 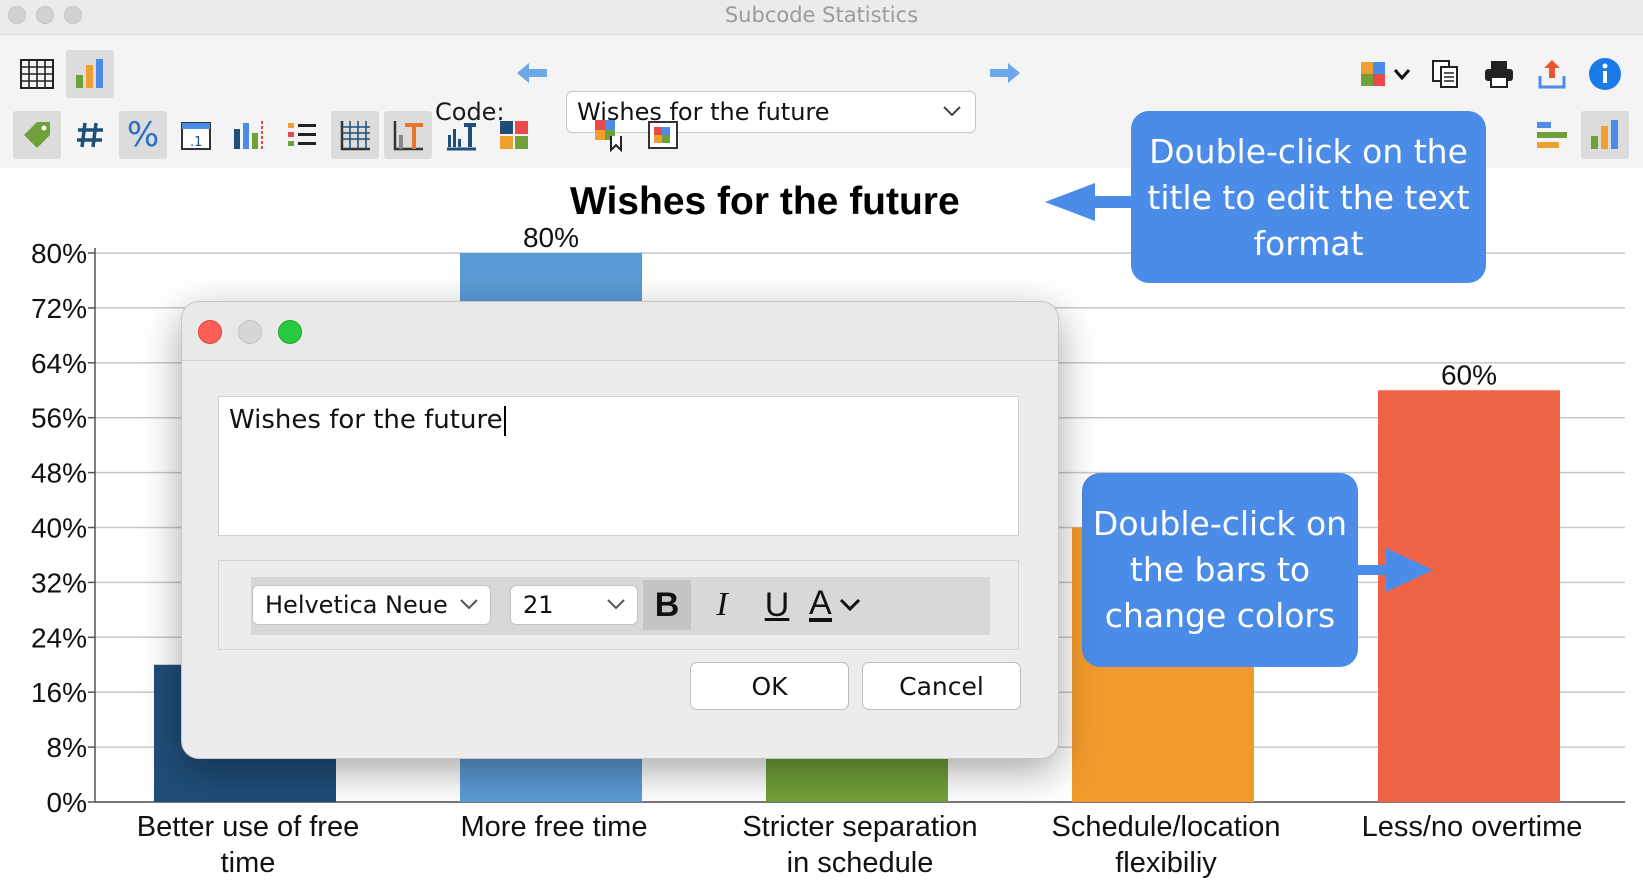 What do you see at coordinates (618, 466) in the screenshot?
I see `title-text-field: Wishes for the future` at bounding box center [618, 466].